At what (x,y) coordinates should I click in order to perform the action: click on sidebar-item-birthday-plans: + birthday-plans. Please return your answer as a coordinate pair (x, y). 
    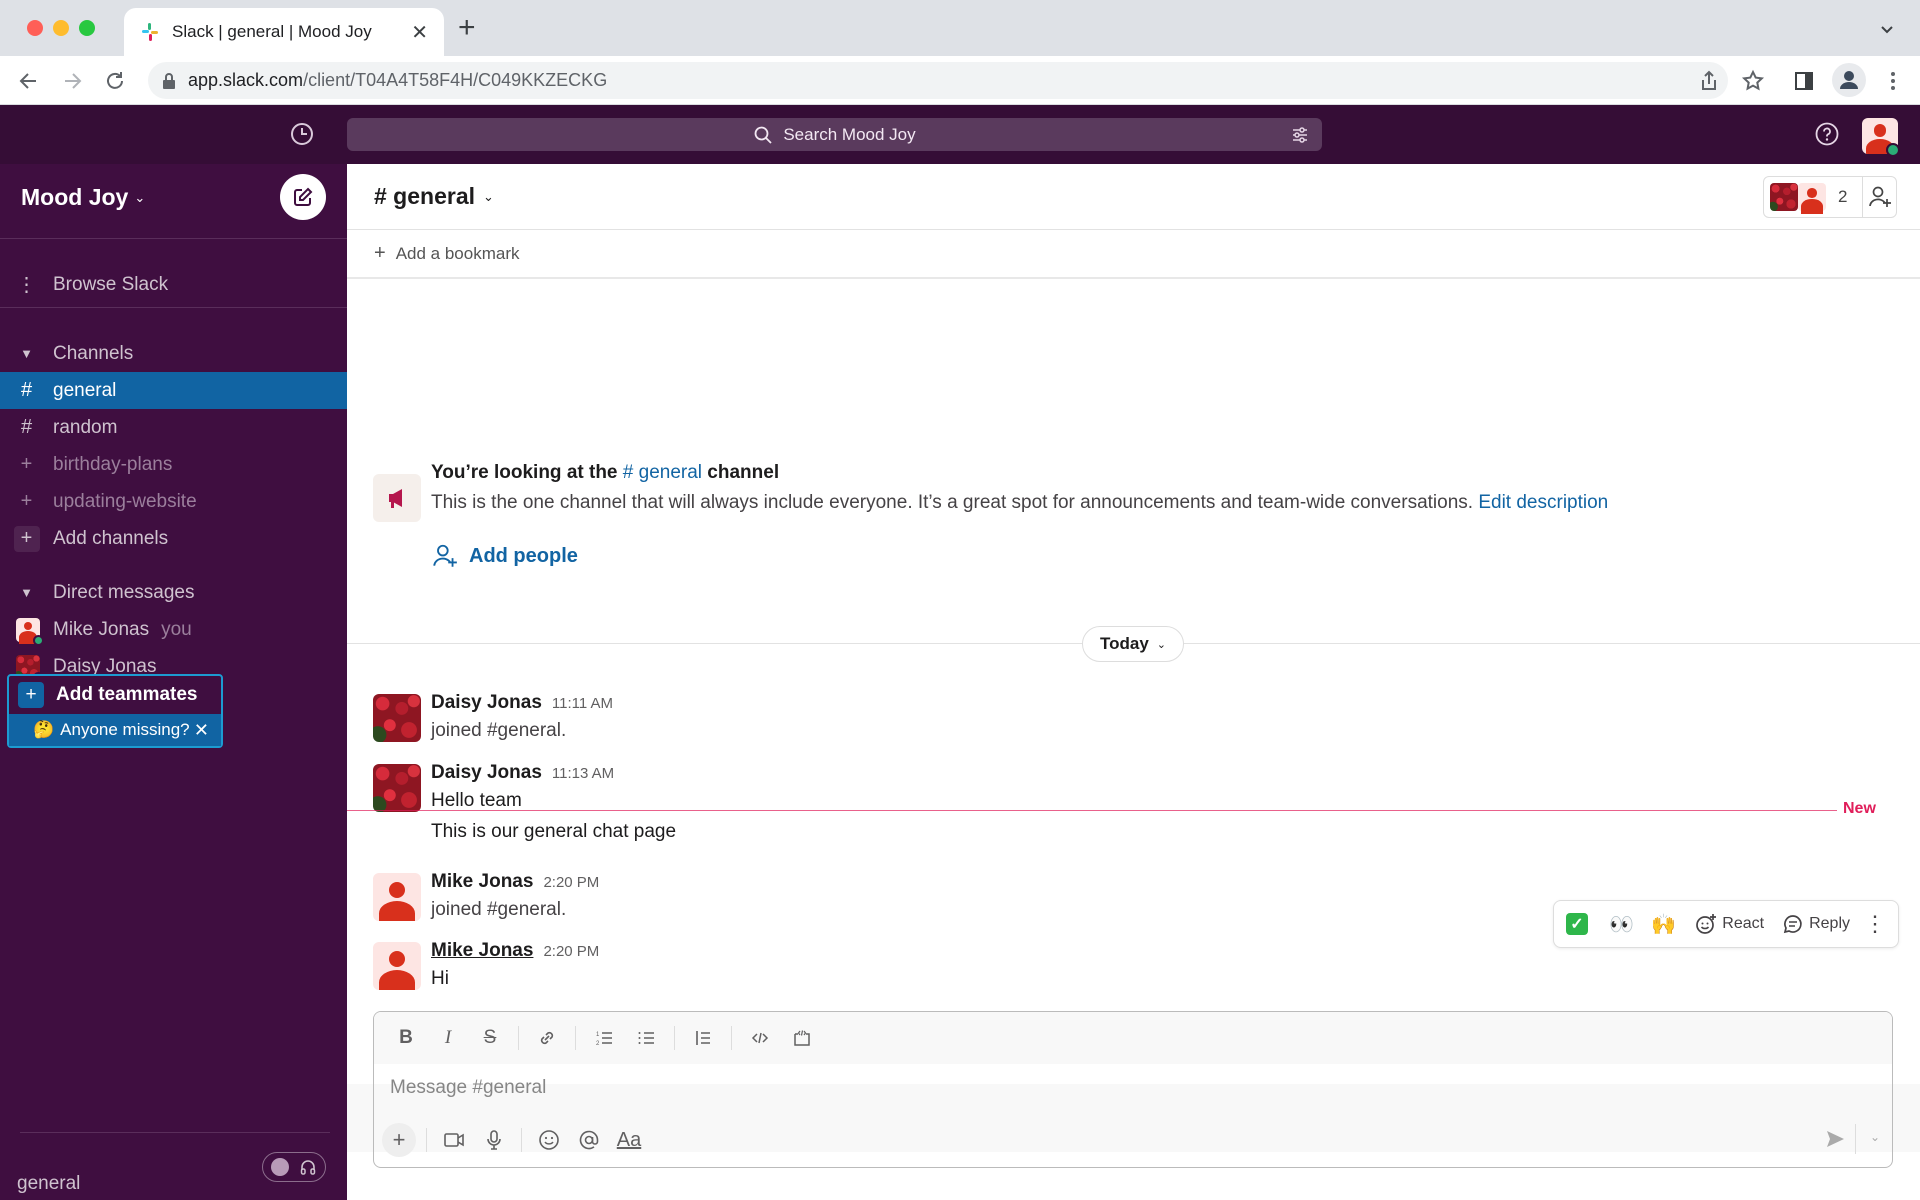
    Looking at the image, I should click on (173, 464).